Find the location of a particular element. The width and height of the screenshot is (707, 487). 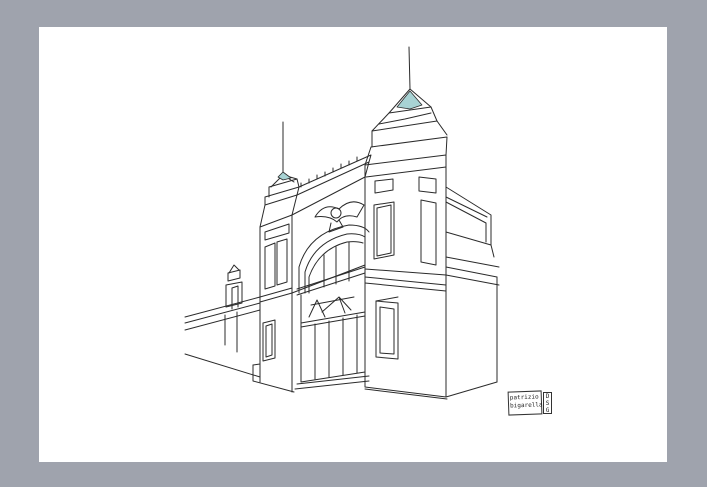

roof-accent-left is located at coordinates (284, 176).